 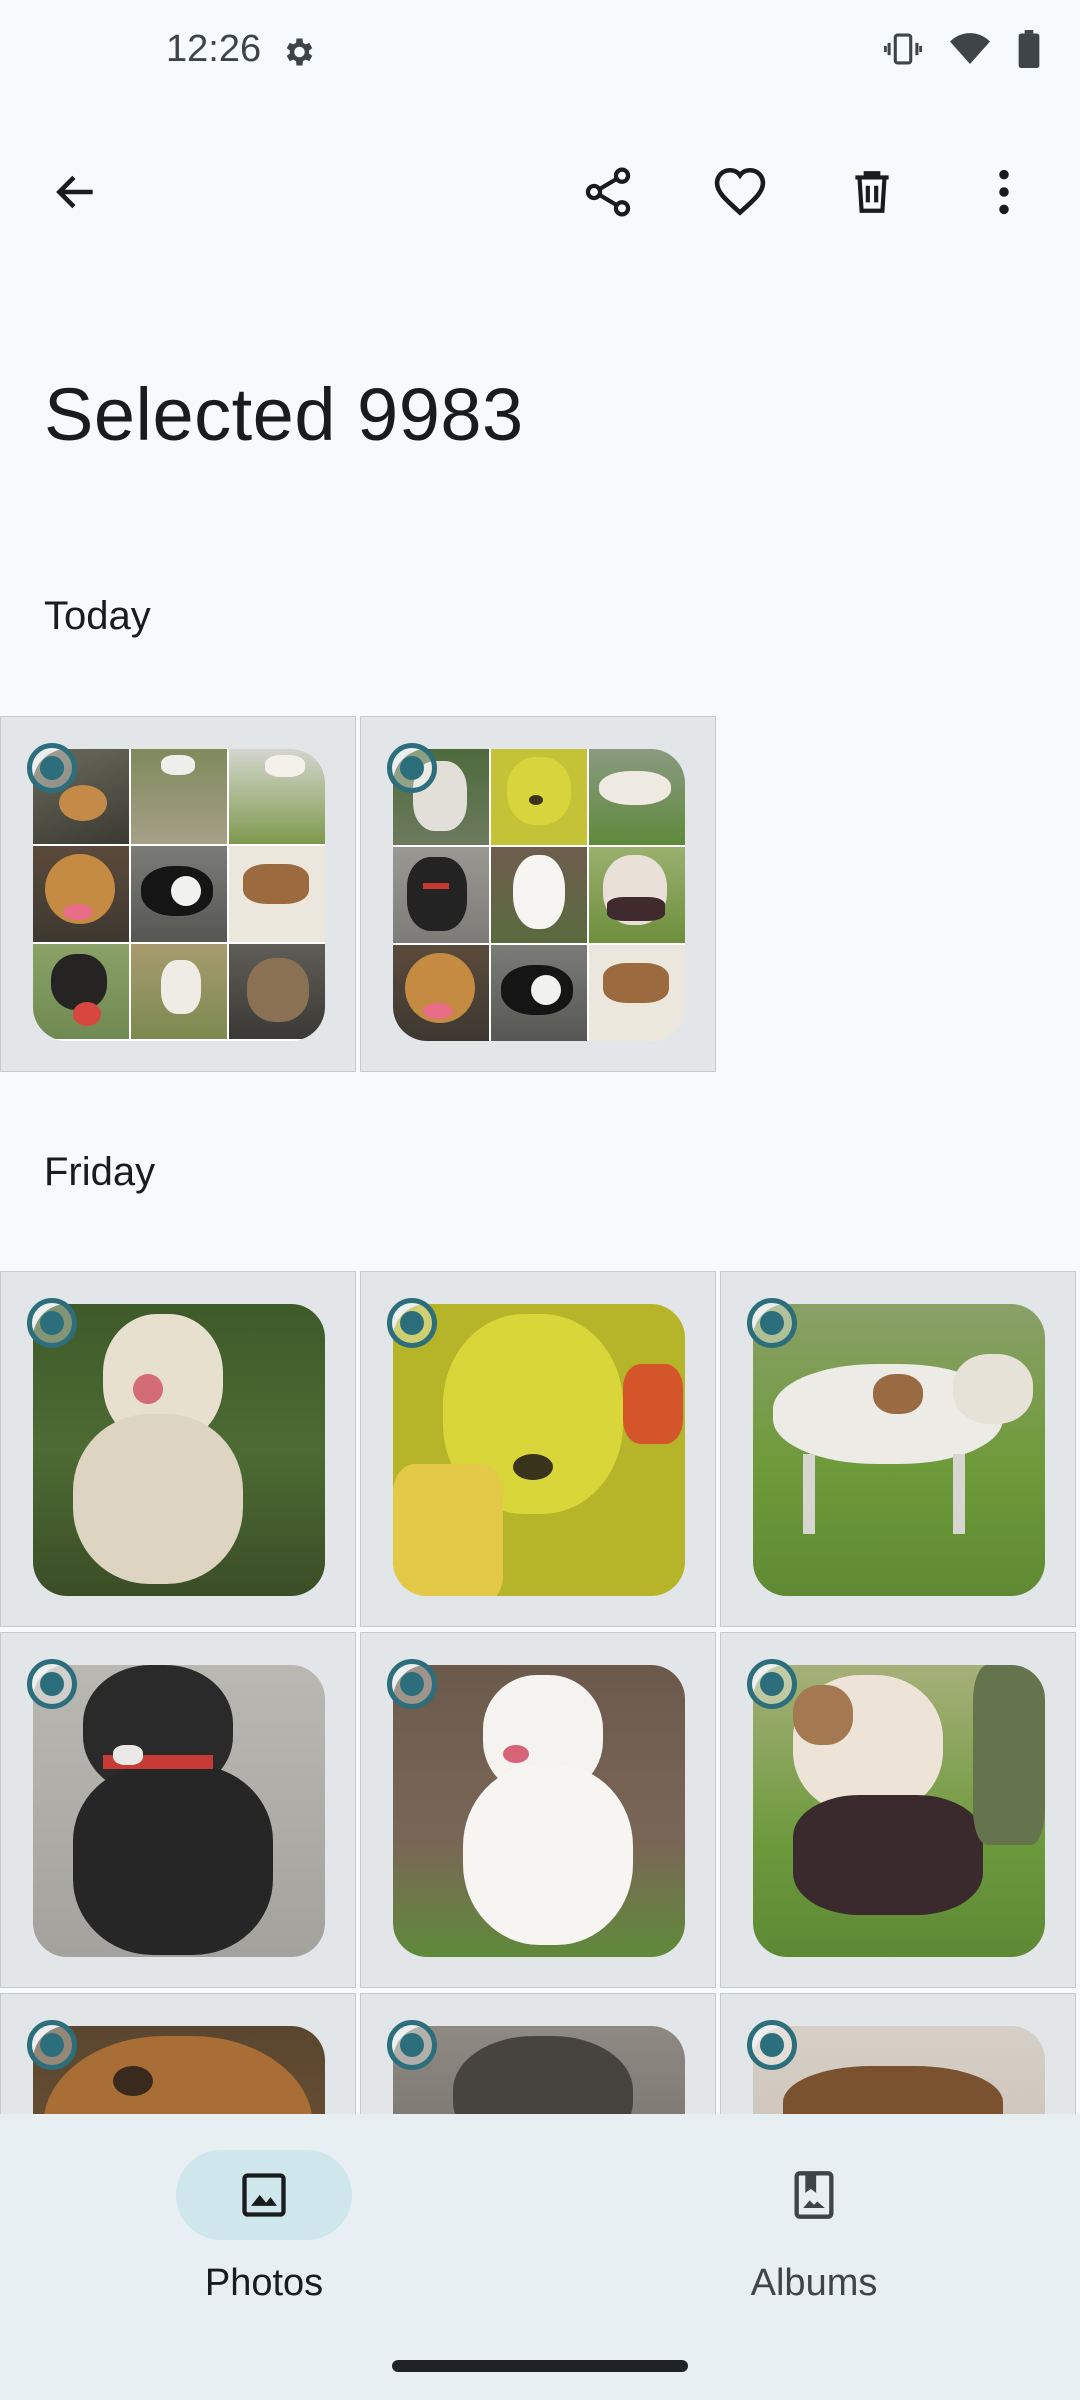 I want to click on album-icon, so click(x=814, y=2195).